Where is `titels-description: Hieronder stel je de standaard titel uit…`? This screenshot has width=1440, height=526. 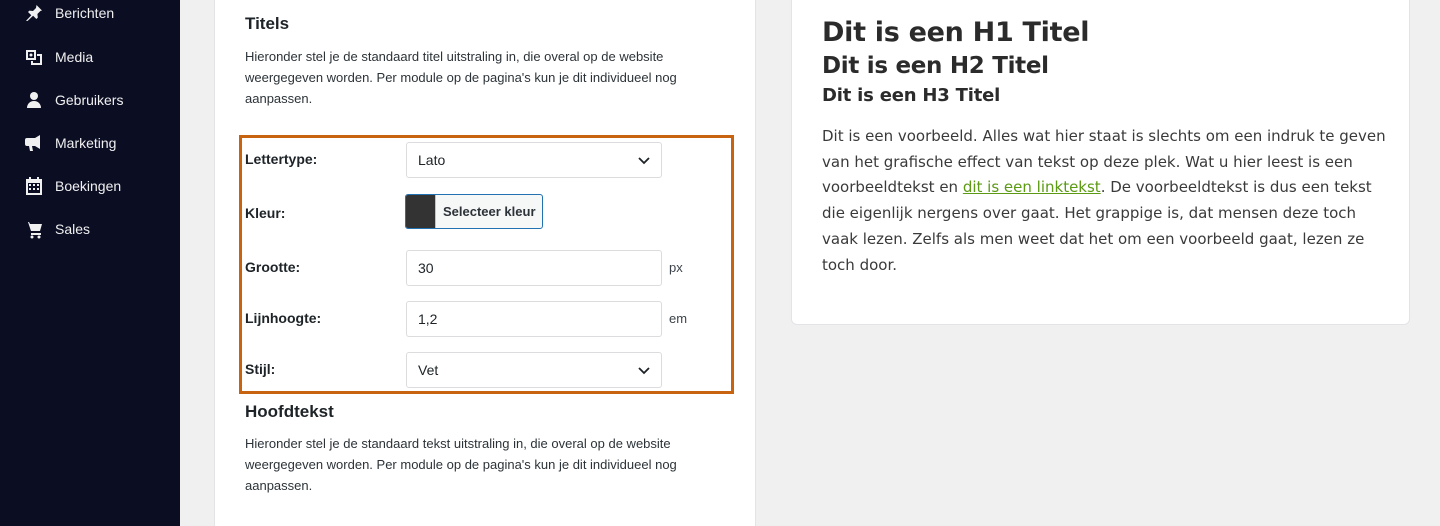 titels-description: Hieronder stel je de standaard titel uit… is located at coordinates (461, 77).